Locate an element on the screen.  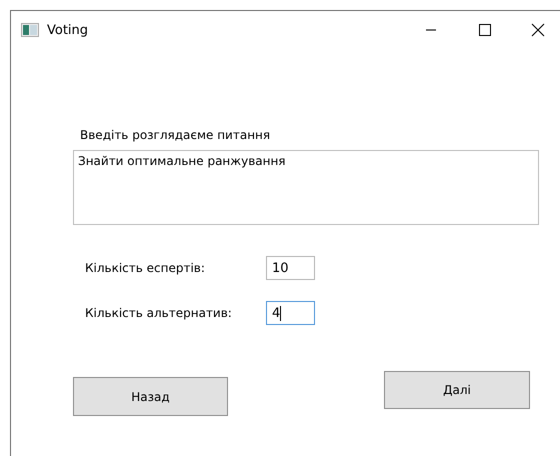
field-label: Кількість еспертів: is located at coordinates (145, 268).